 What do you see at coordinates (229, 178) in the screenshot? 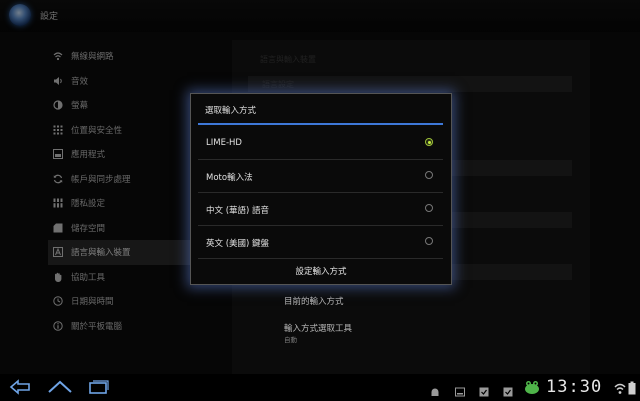
I see `option-label: Moto輸入法` at bounding box center [229, 178].